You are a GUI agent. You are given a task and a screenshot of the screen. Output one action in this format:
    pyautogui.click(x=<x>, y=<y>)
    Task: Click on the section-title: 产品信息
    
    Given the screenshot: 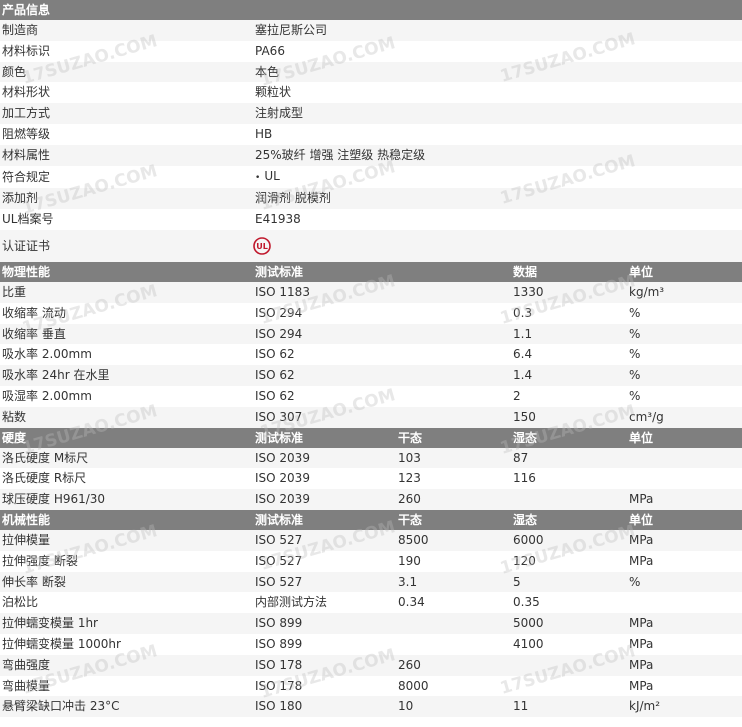 What is the action you would take?
    pyautogui.click(x=371, y=10)
    